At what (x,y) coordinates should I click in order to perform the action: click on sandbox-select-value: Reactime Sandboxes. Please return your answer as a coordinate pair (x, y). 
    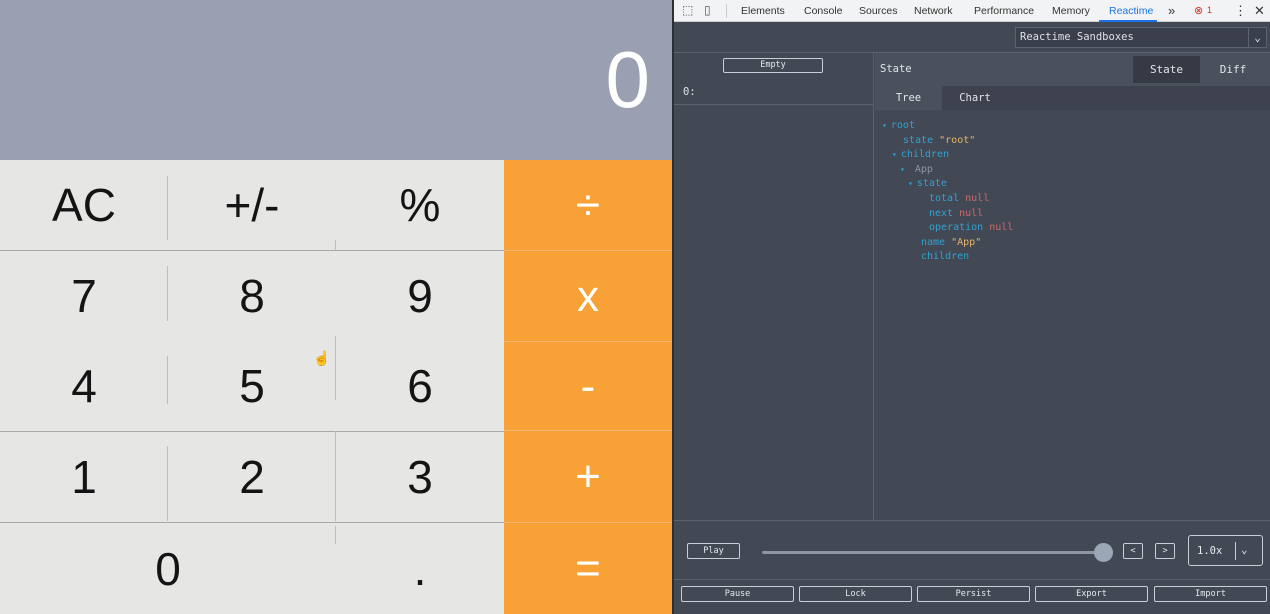
    Looking at the image, I should click on (1077, 37).